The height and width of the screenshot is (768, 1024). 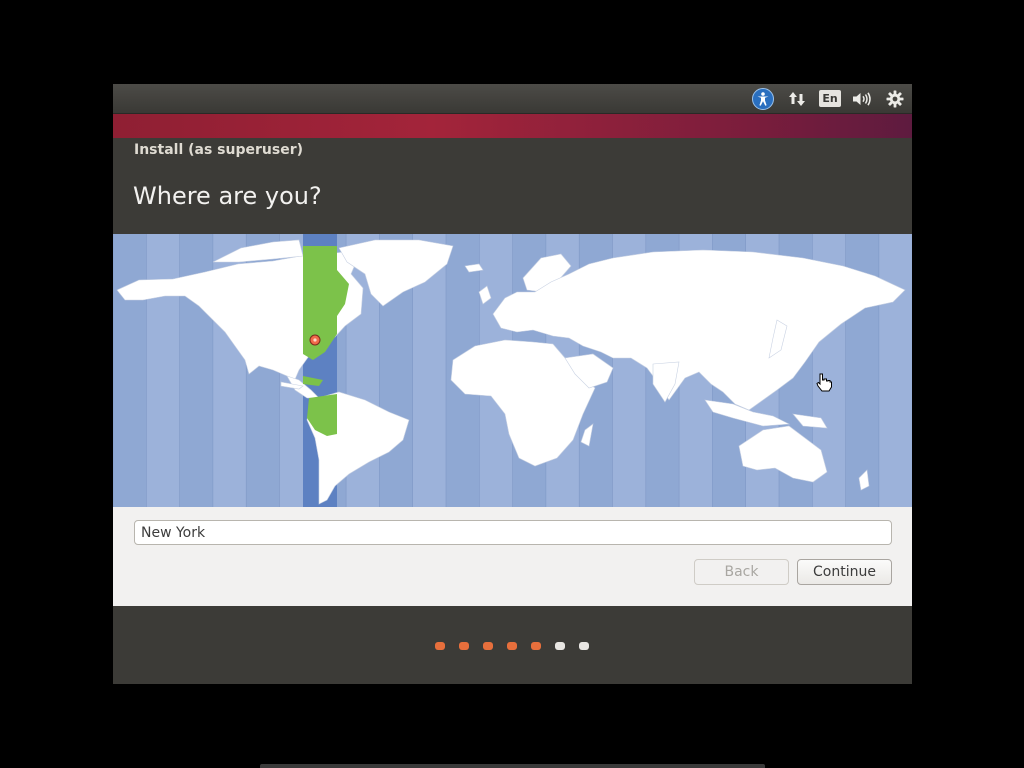 I want to click on gear-icon, so click(x=895, y=98).